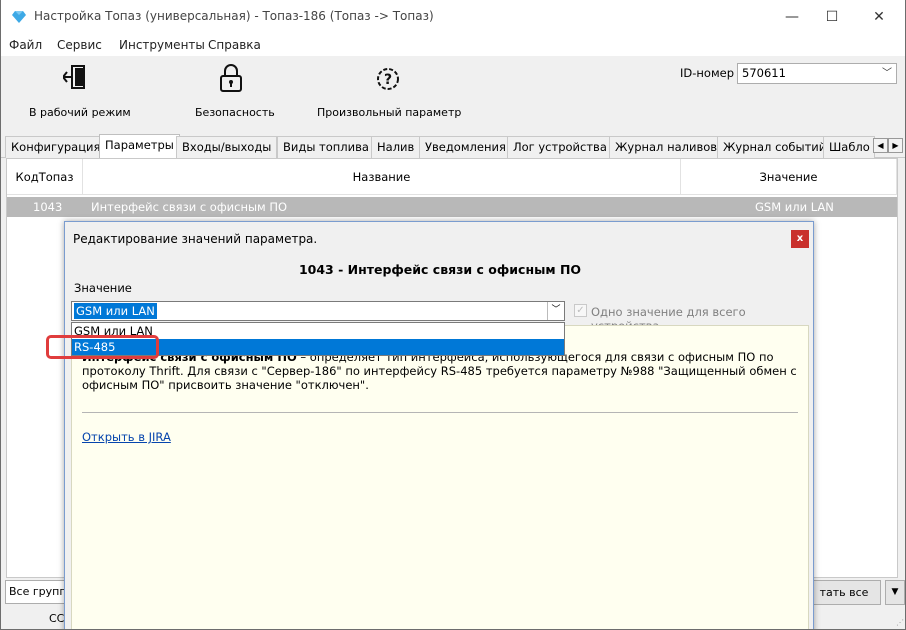 The width and height of the screenshot is (906, 630). What do you see at coordinates (707, 73) in the screenshot?
I see `id-number-label: ID-номер` at bounding box center [707, 73].